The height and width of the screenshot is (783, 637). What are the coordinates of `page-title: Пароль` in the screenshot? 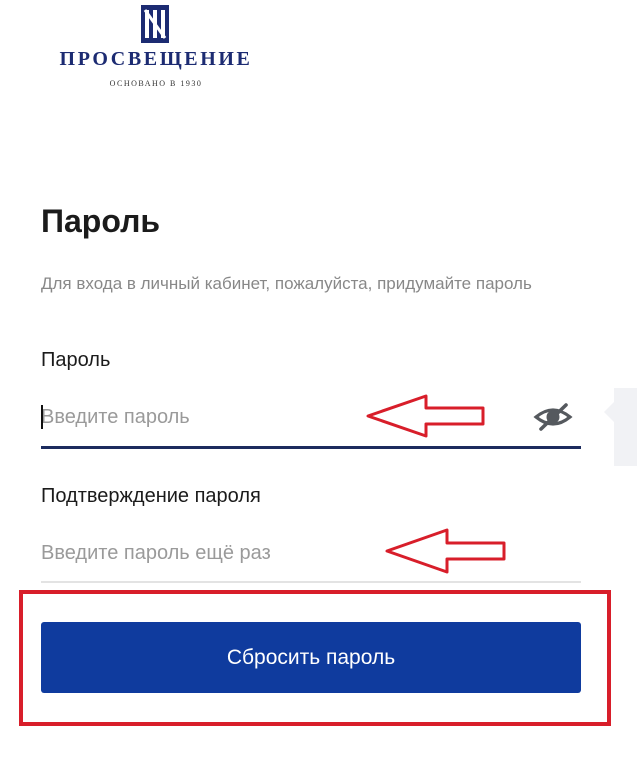 It's located at (101, 221).